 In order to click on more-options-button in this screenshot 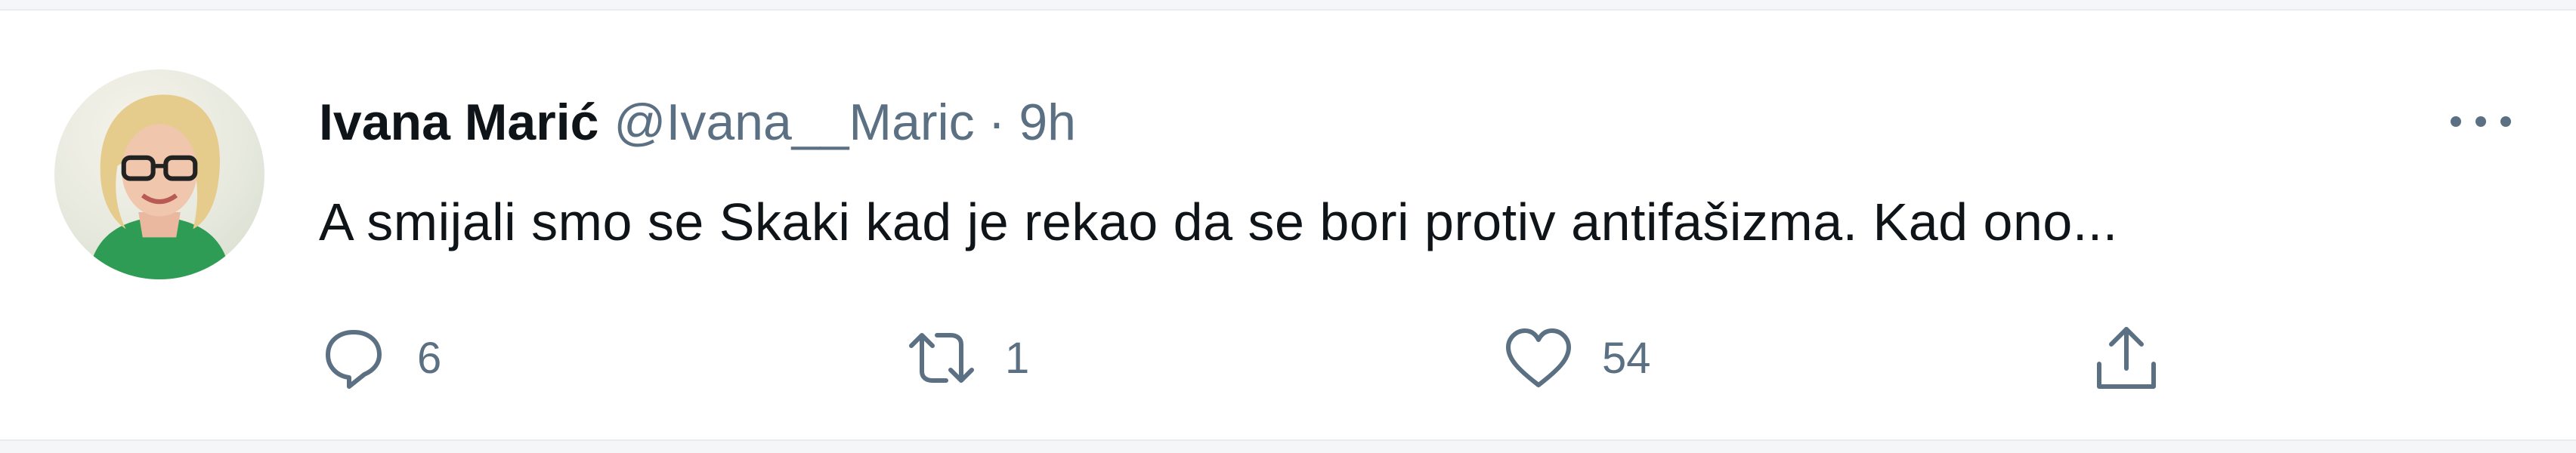, I will do `click(2480, 121)`.